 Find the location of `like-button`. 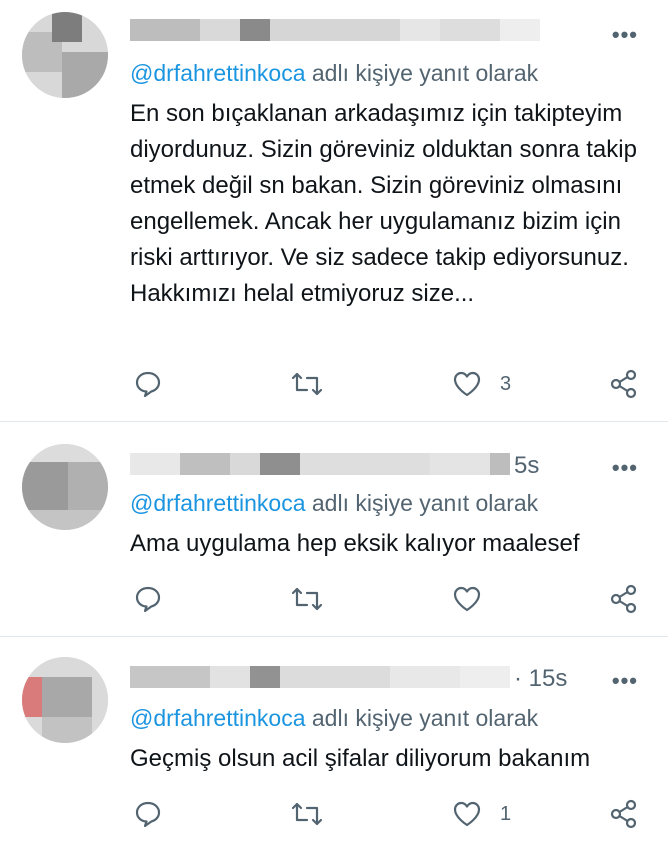

like-button is located at coordinates (476, 599).